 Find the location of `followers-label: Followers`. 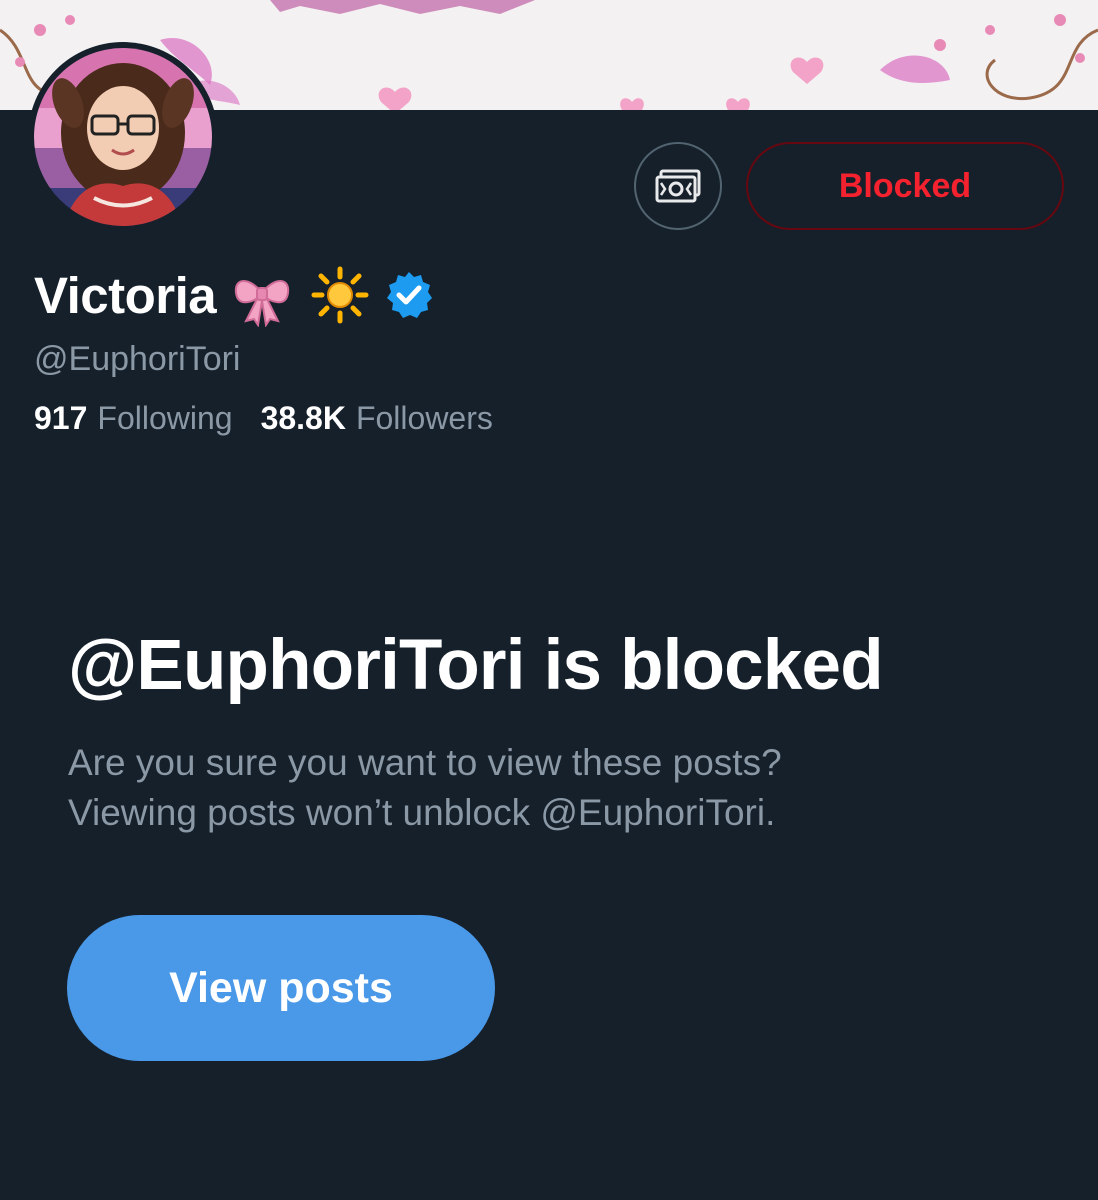

followers-label: Followers is located at coordinates (424, 418).